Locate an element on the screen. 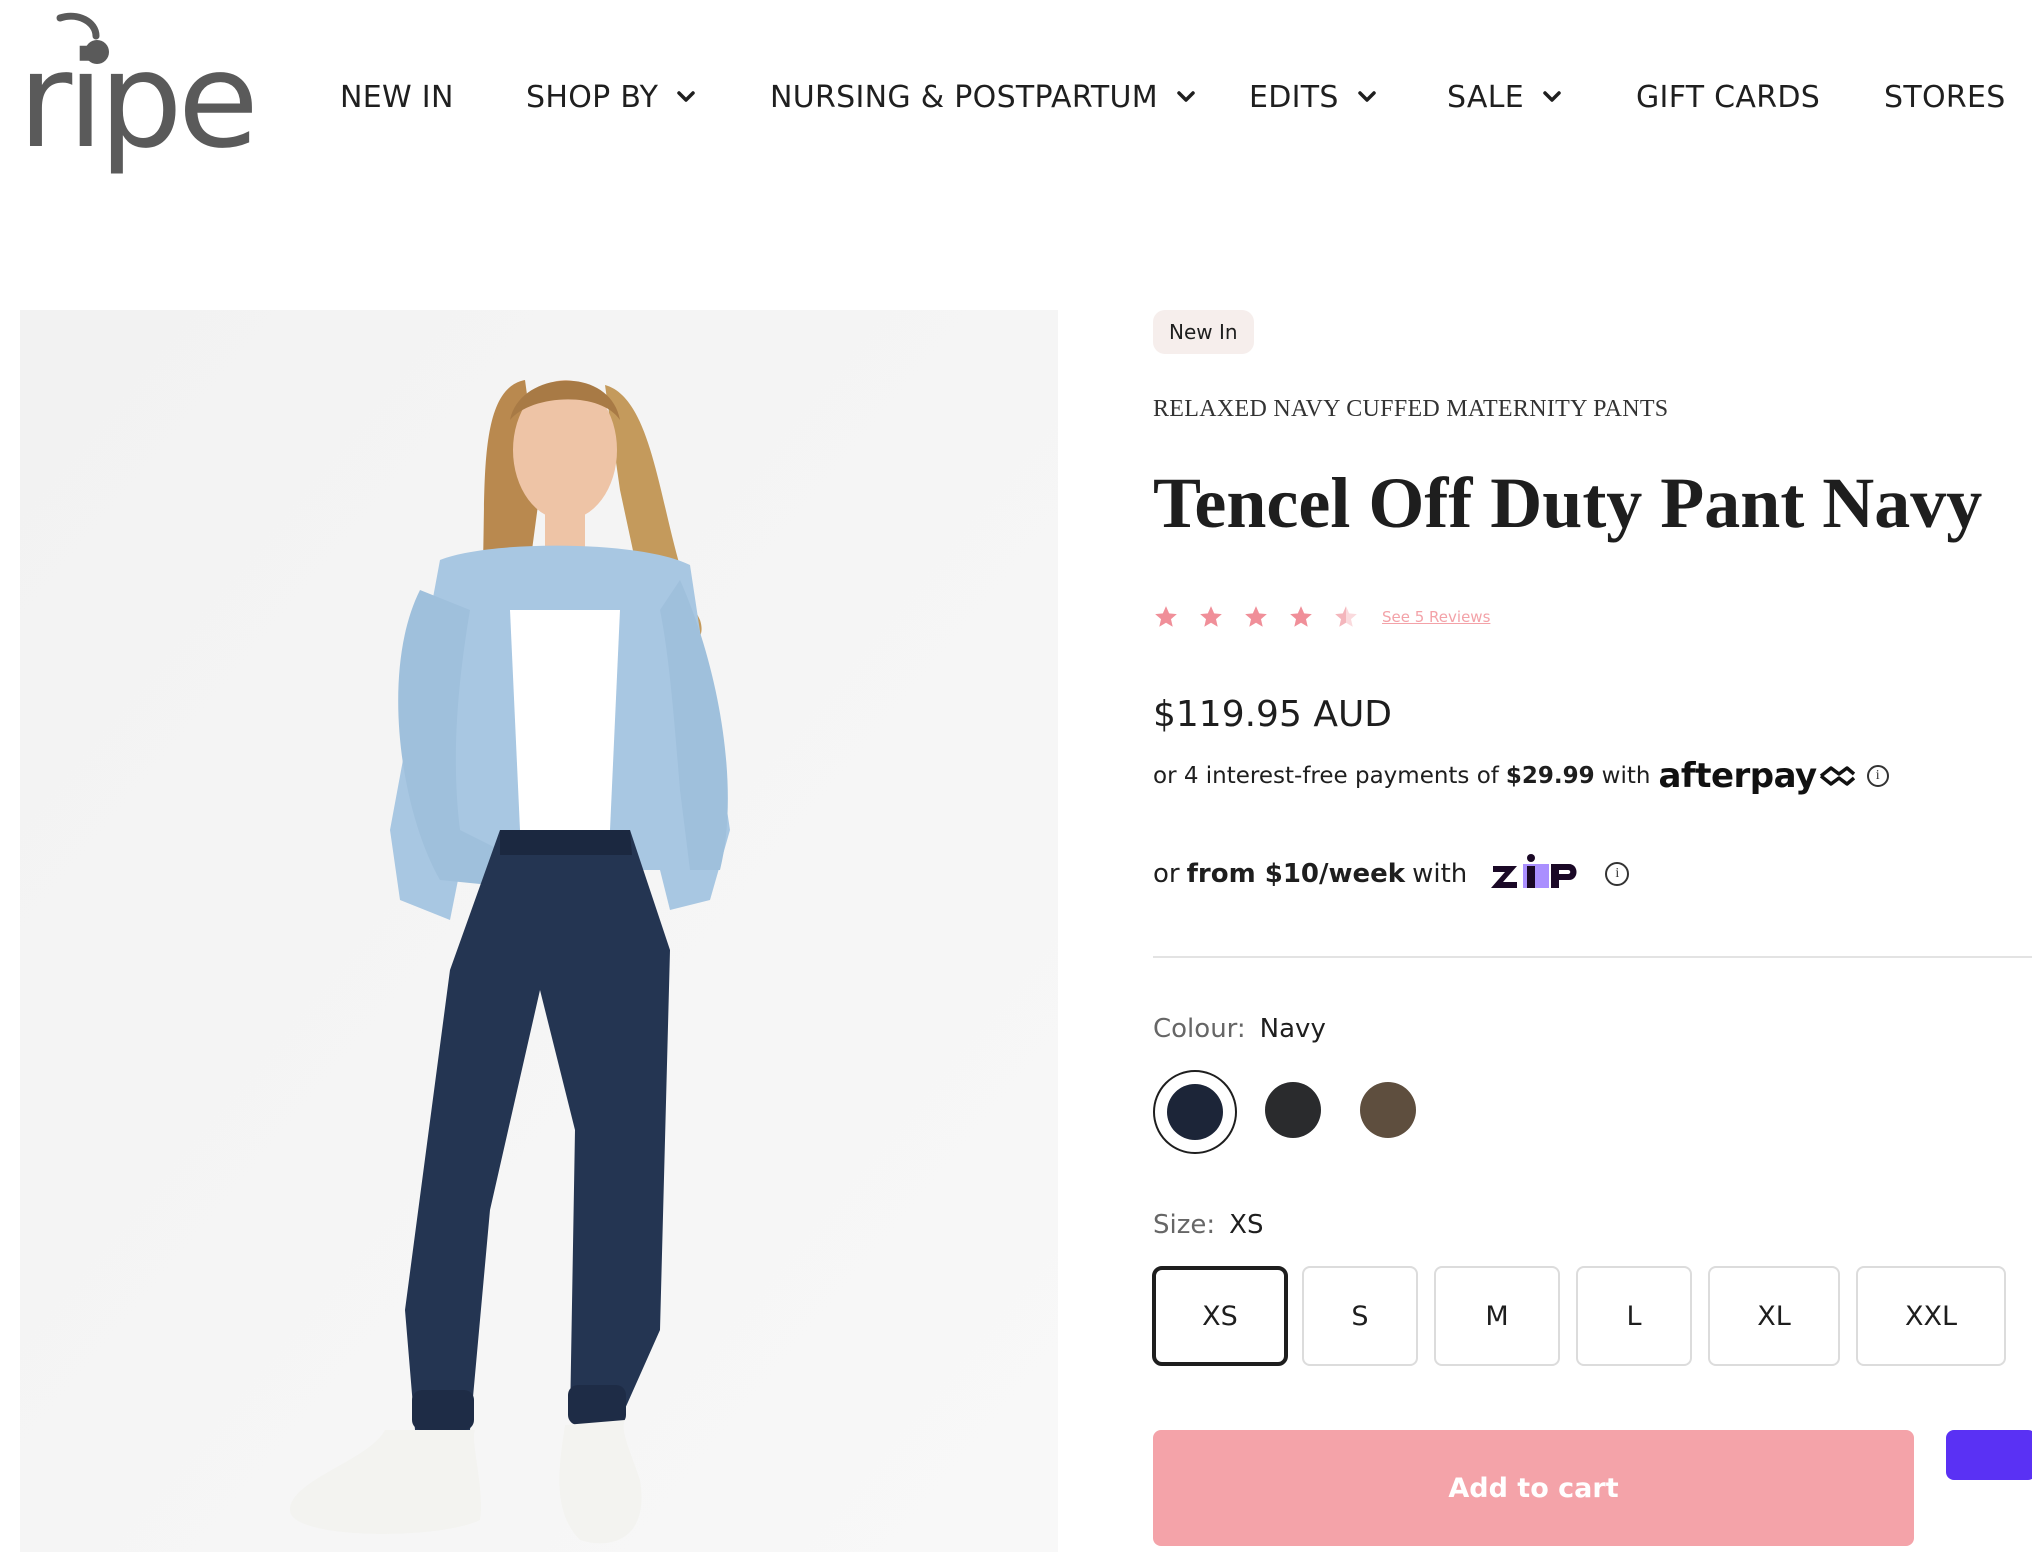 The width and height of the screenshot is (2032, 1552). nav-sale: SALE is located at coordinates (1504, 97).